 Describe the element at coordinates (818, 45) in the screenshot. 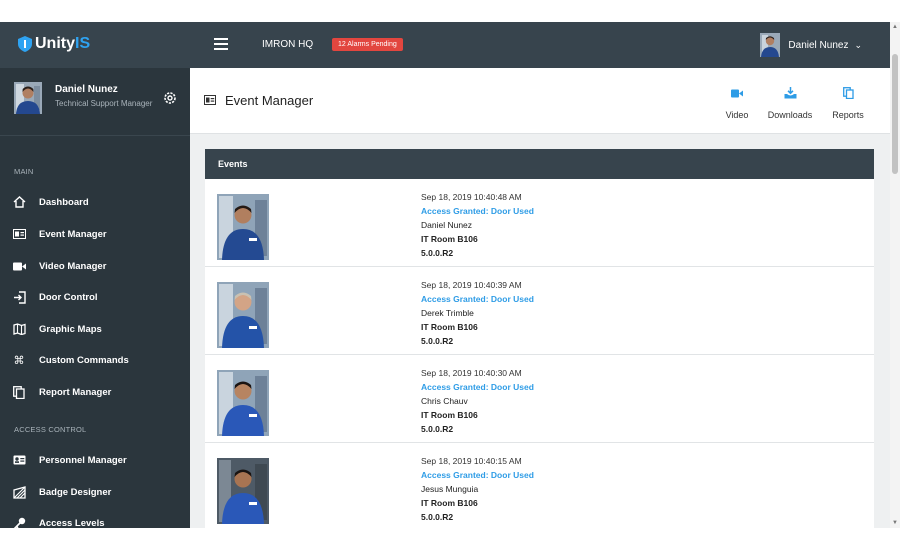

I see `user-name: Daniel Nunez` at that location.